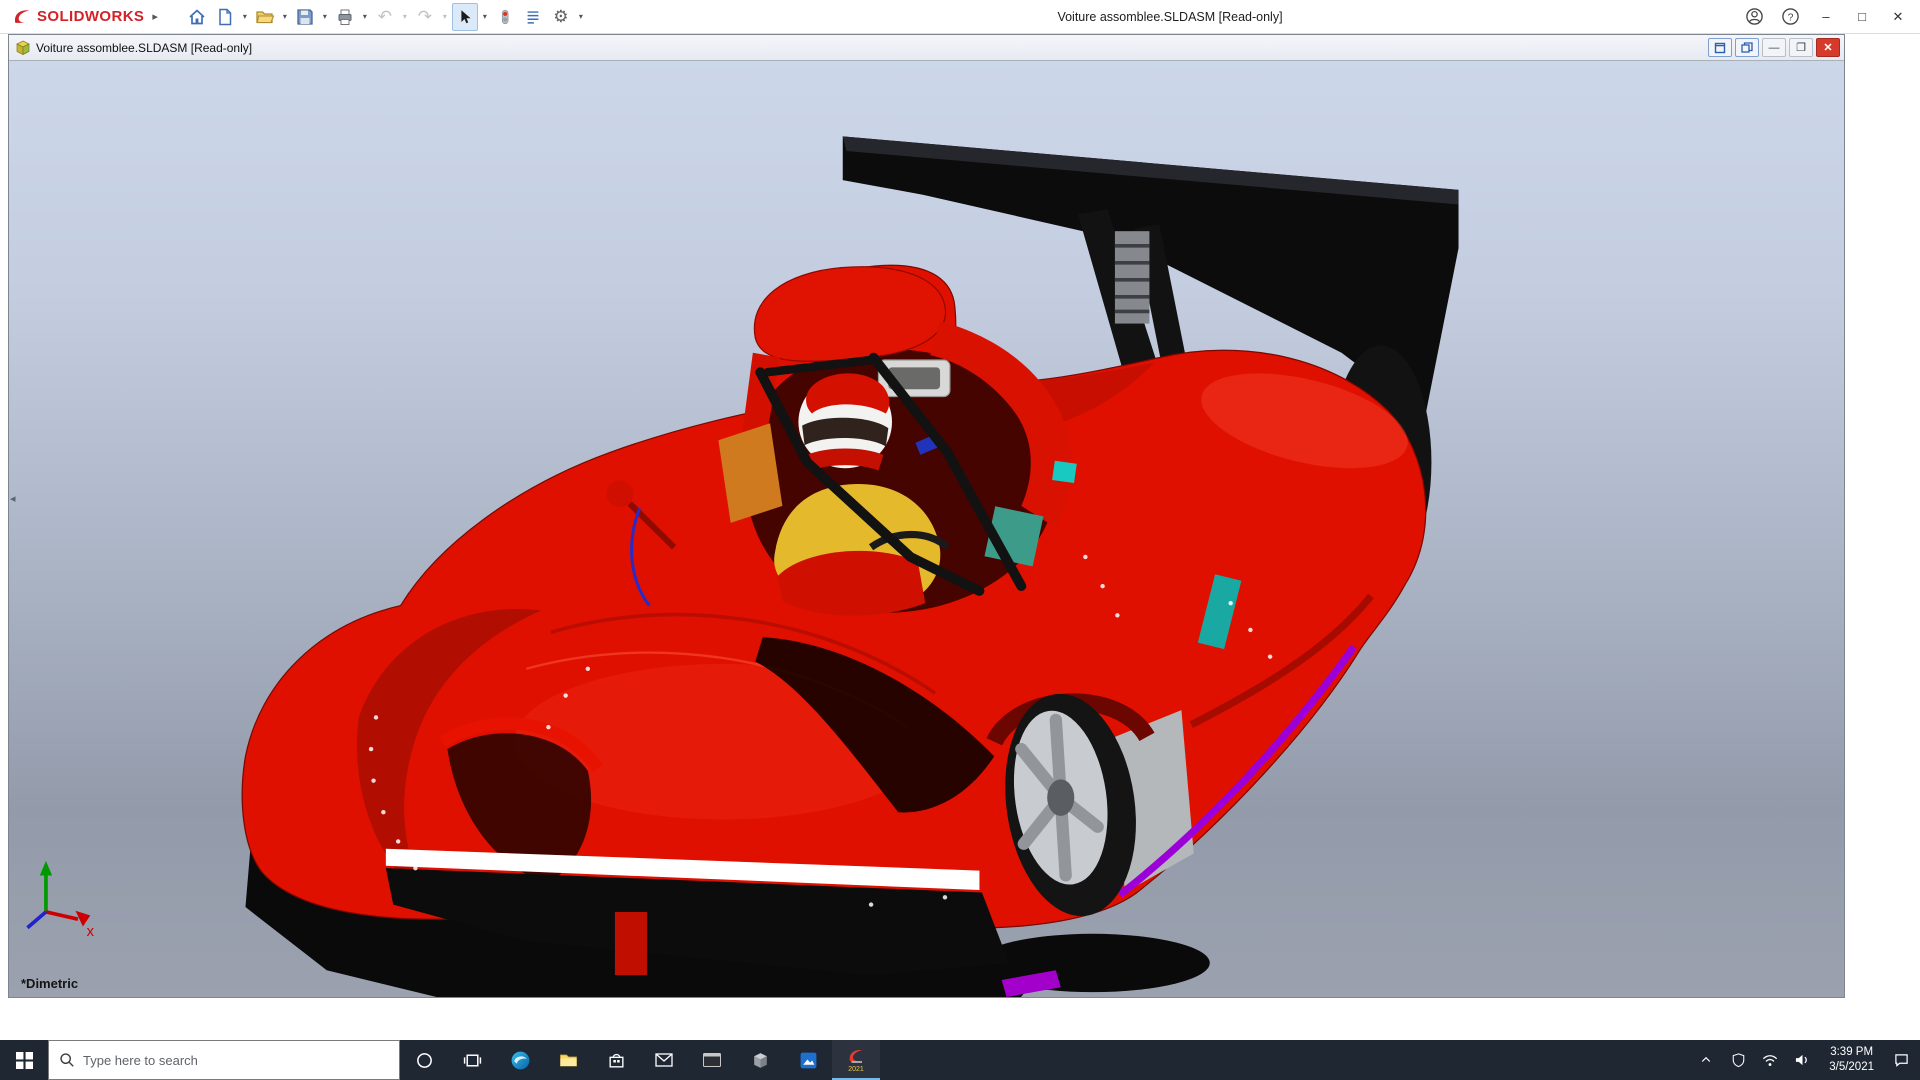  What do you see at coordinates (1851, 1067) in the screenshot?
I see `clock-date: 3/5/2021` at bounding box center [1851, 1067].